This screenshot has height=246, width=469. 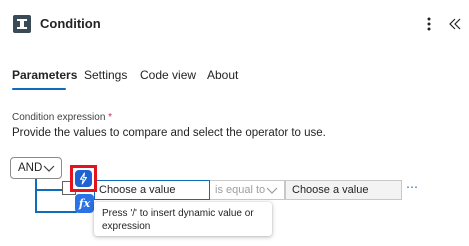 What do you see at coordinates (330, 190) in the screenshot?
I see `right-value-placeholder: Choose a value` at bounding box center [330, 190].